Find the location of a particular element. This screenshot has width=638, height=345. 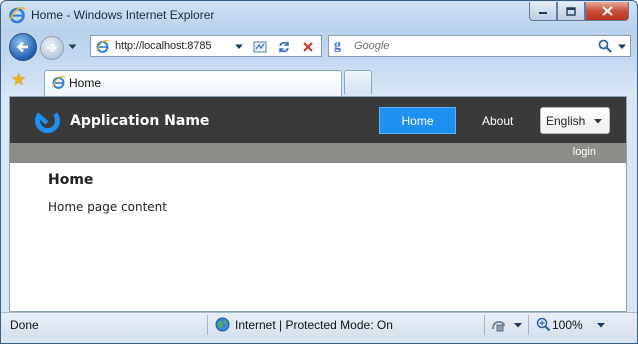

address-bar: http://localhost:8785 is located at coordinates (206, 46).